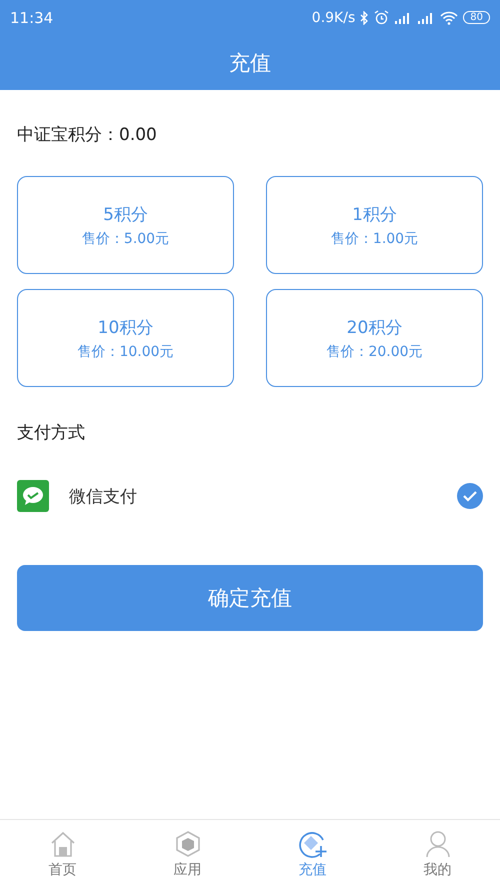 Image resolution: width=500 pixels, height=889 pixels. I want to click on house-icon, so click(62, 844).